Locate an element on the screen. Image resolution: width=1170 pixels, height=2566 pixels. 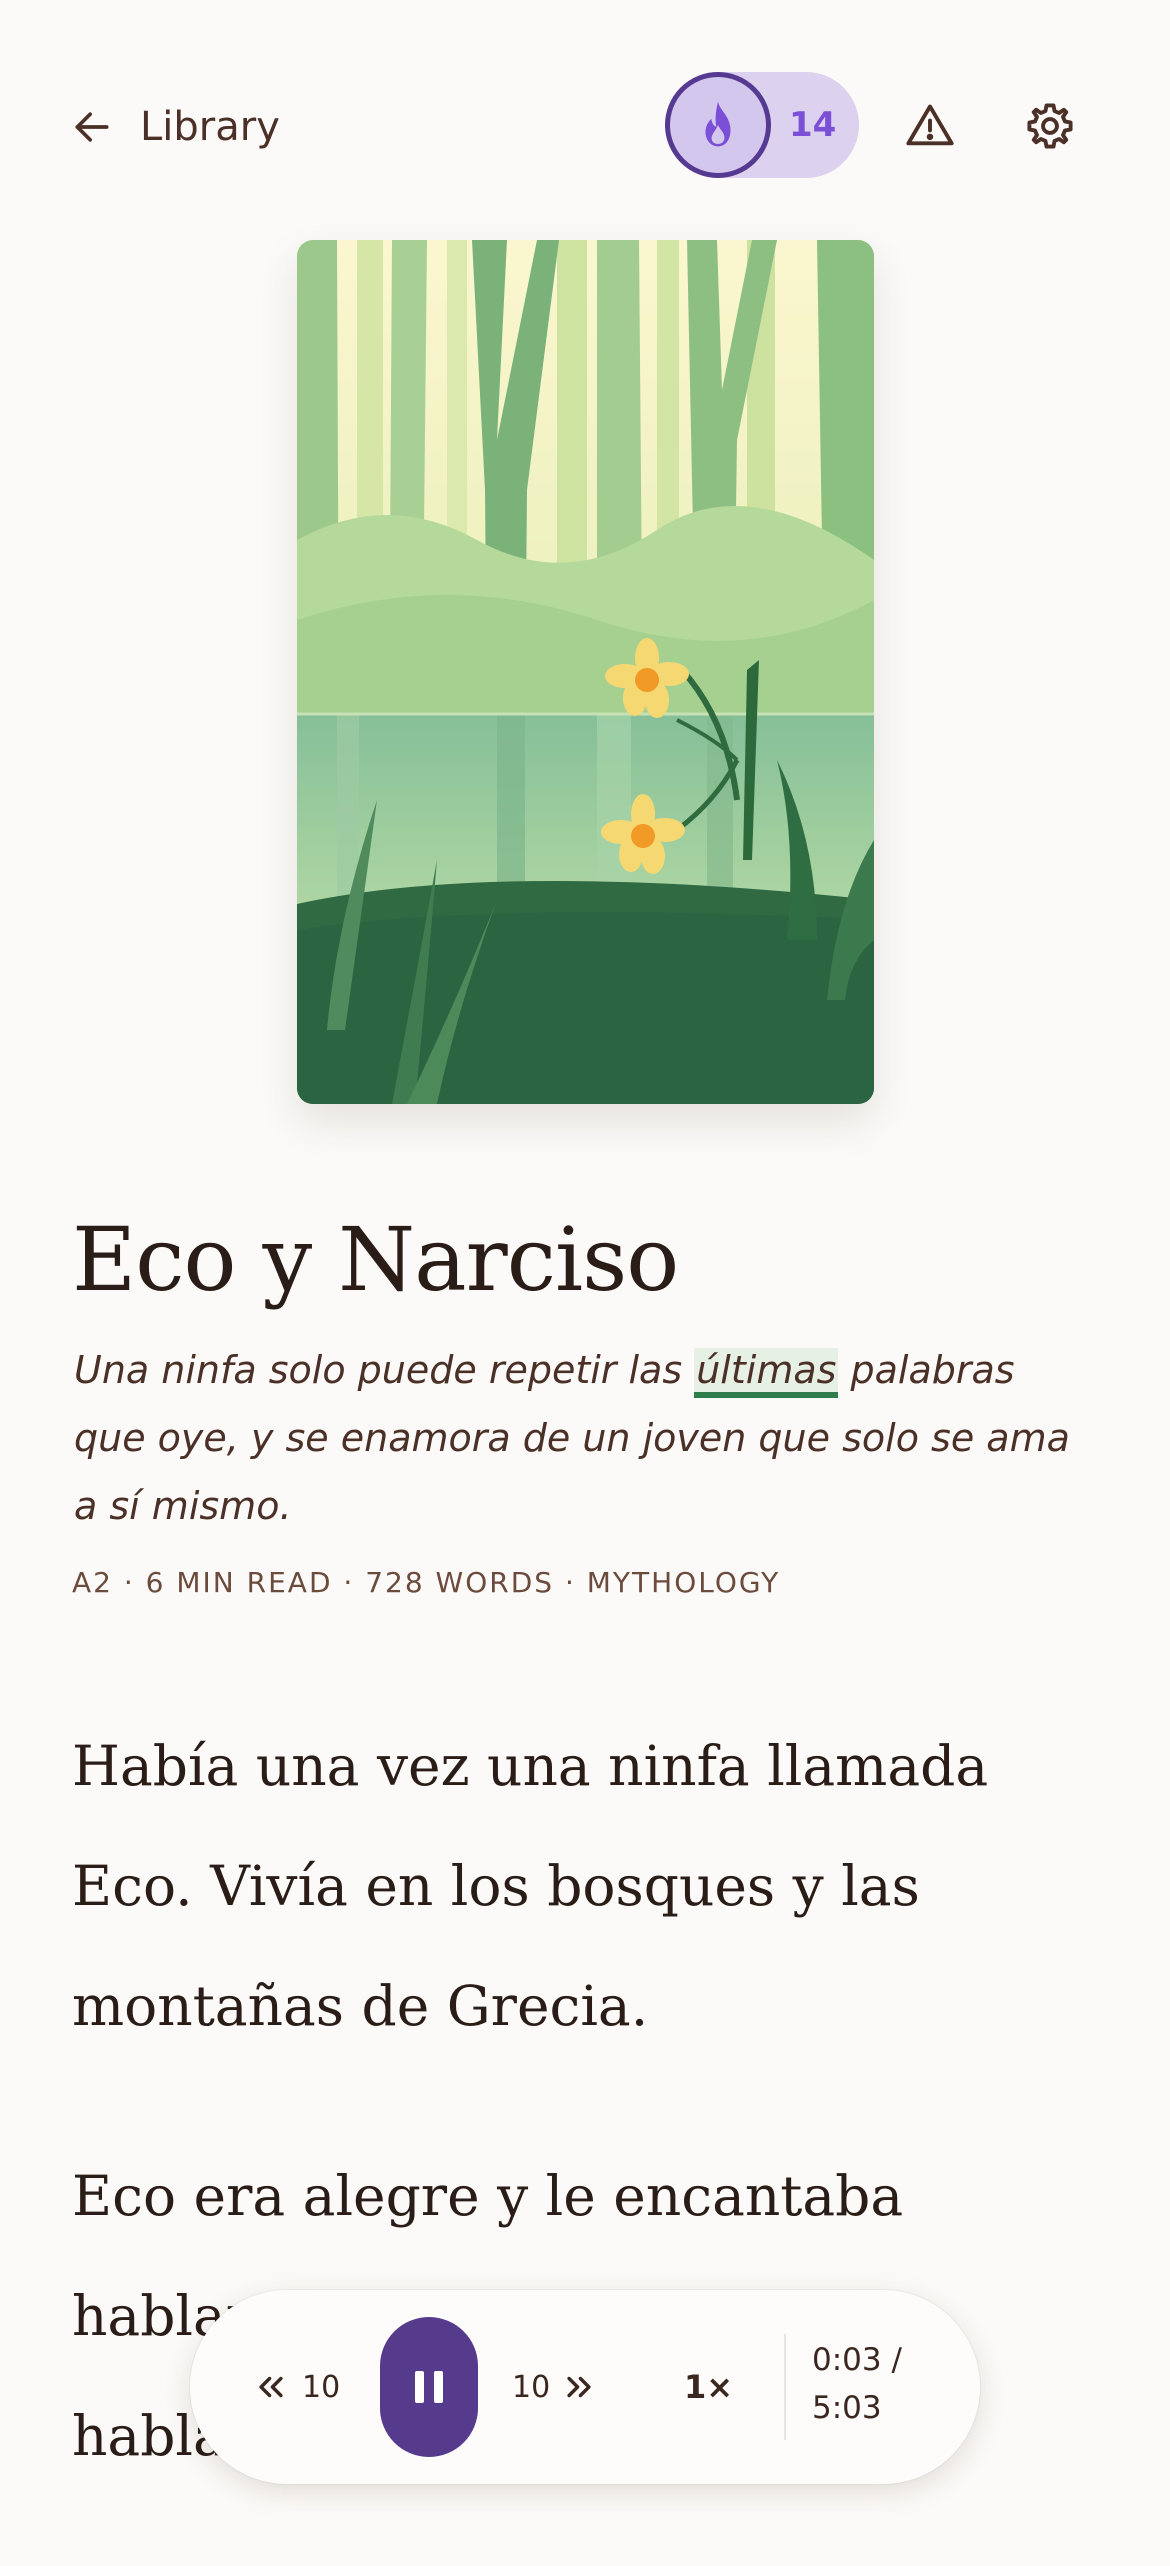
rewind-button: 10 is located at coordinates (297, 2387).